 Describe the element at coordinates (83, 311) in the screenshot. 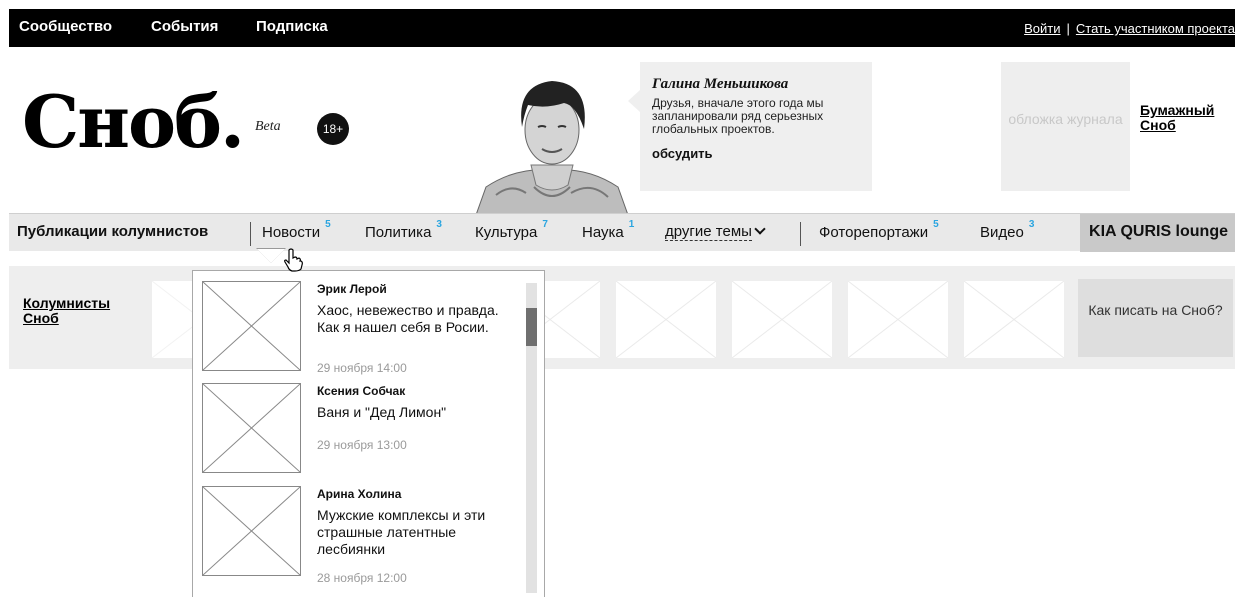

I see `columnists-link: Колумнисты Сноб` at that location.